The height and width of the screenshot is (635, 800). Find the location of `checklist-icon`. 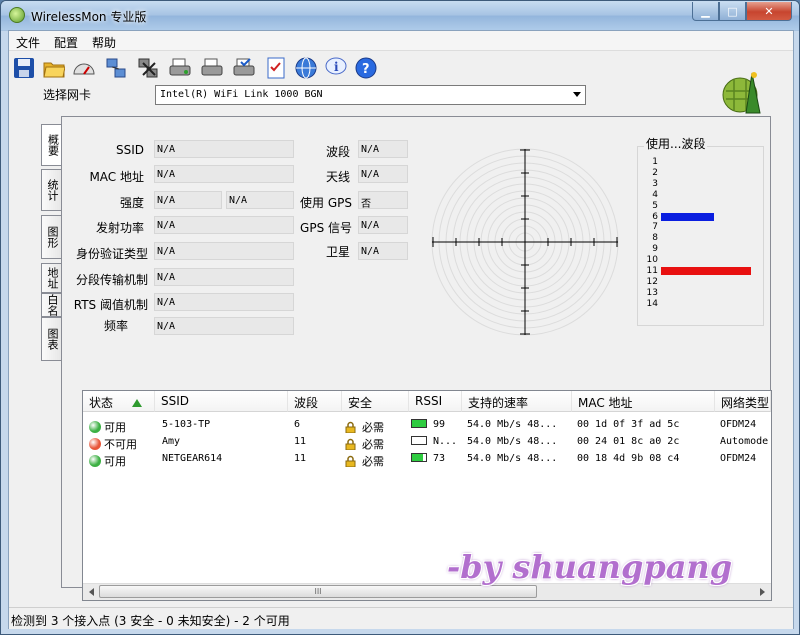

checklist-icon is located at coordinates (276, 68).